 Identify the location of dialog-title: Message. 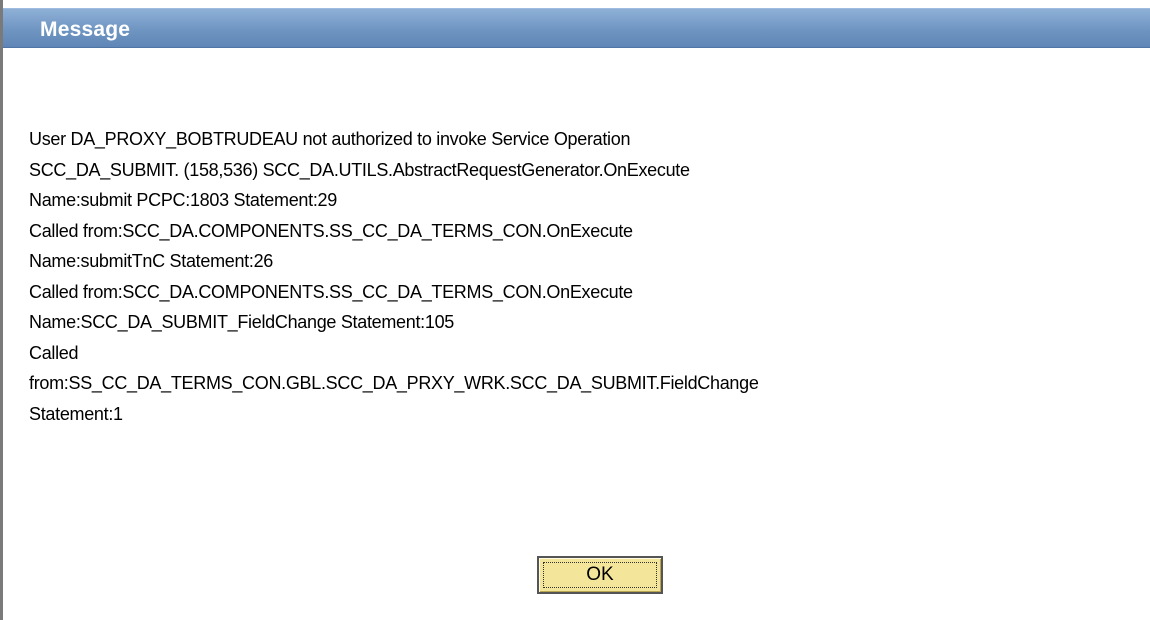
(85, 29).